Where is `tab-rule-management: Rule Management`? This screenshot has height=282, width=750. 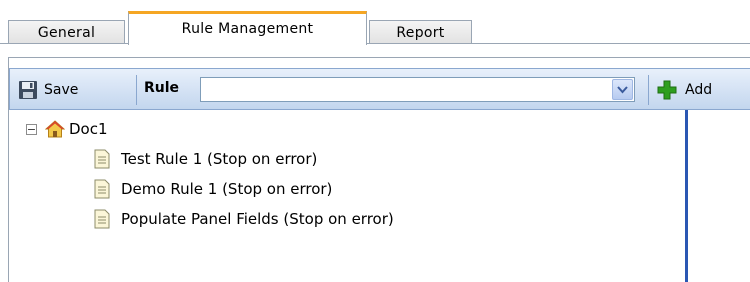
tab-rule-management: Rule Management is located at coordinates (247, 28).